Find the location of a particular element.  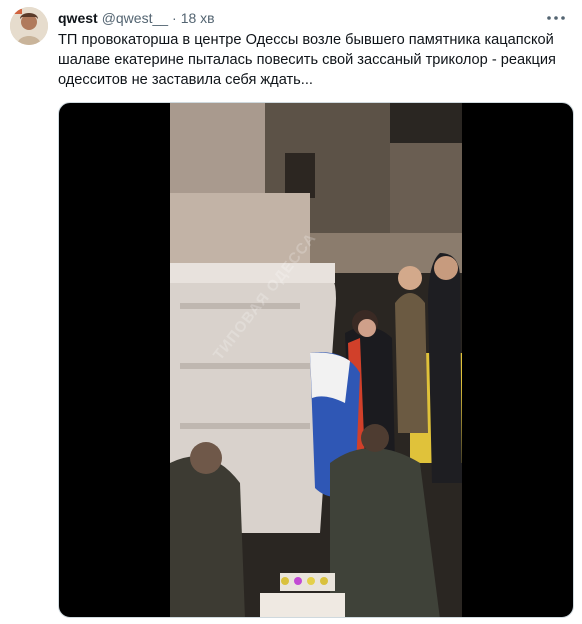

author-name: qwest is located at coordinates (78, 18).